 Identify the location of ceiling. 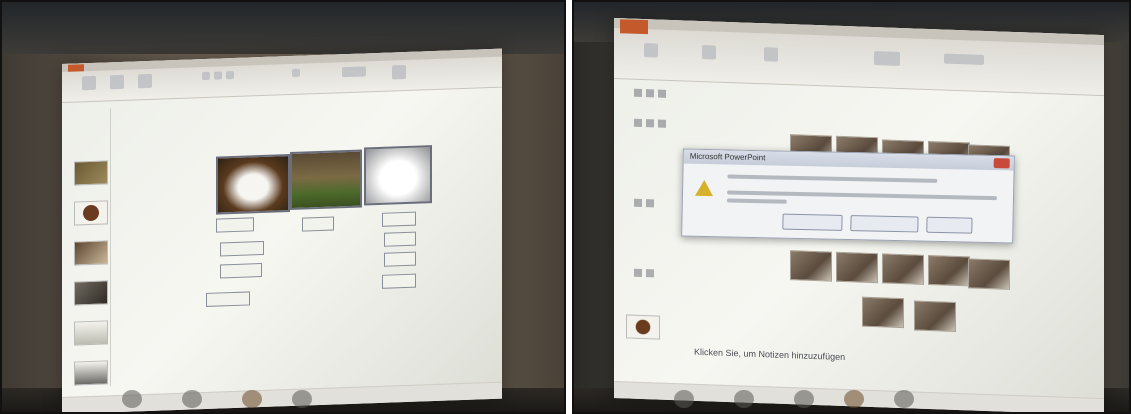
(283, 28).